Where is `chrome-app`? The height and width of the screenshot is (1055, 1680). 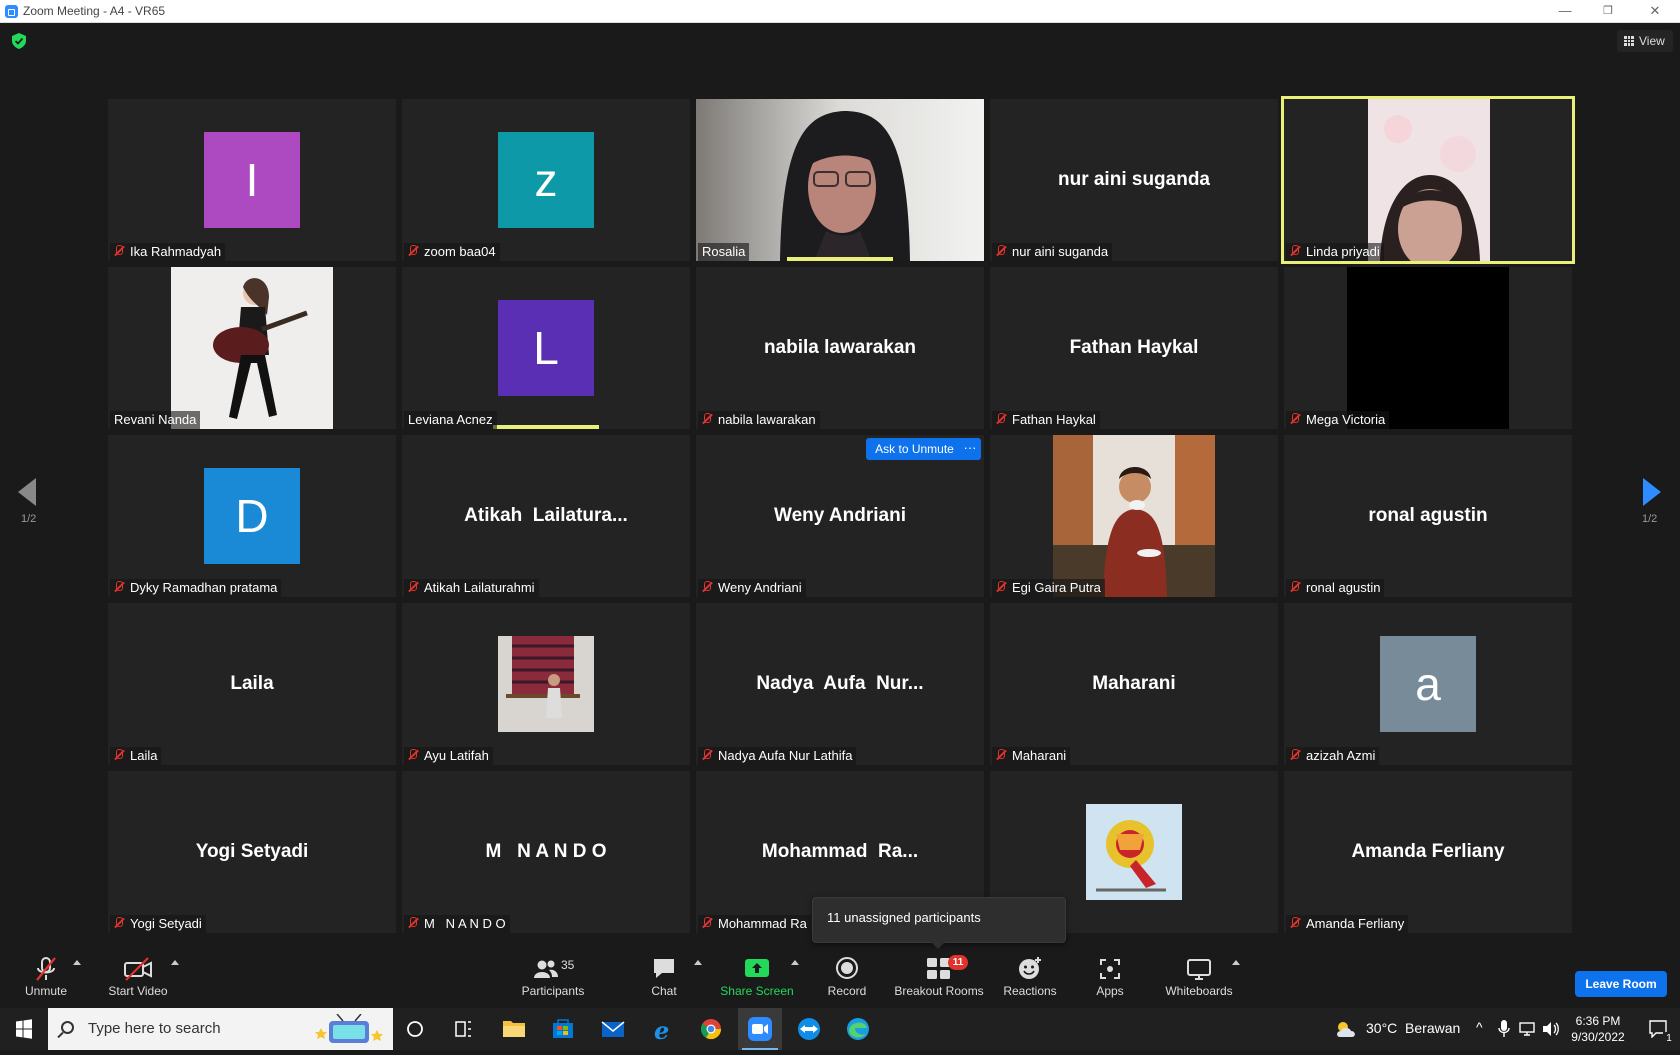
chrome-app is located at coordinates (711, 1029).